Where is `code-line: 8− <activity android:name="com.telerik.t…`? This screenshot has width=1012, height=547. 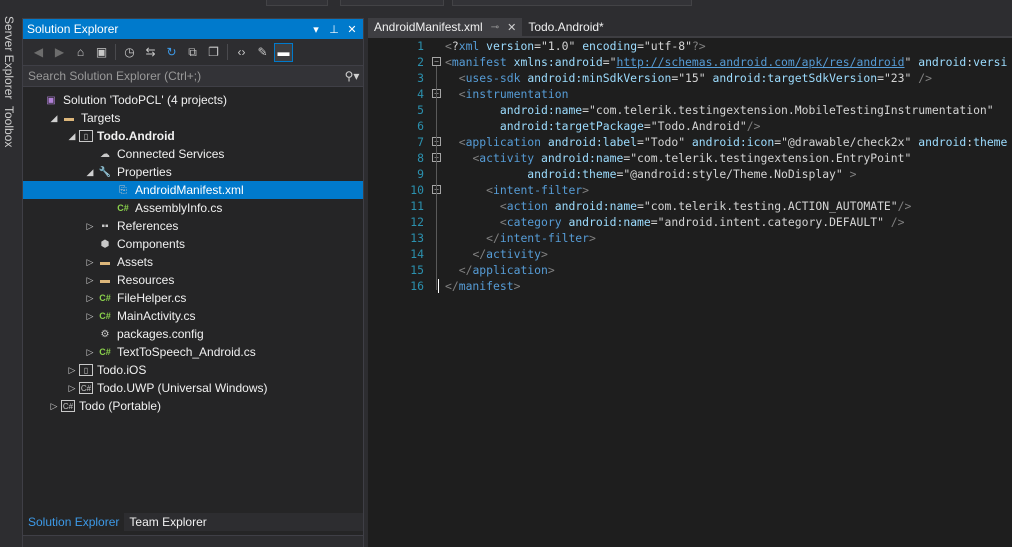 code-line: 8− <activity android:name="com.telerik.t… is located at coordinates (690, 158).